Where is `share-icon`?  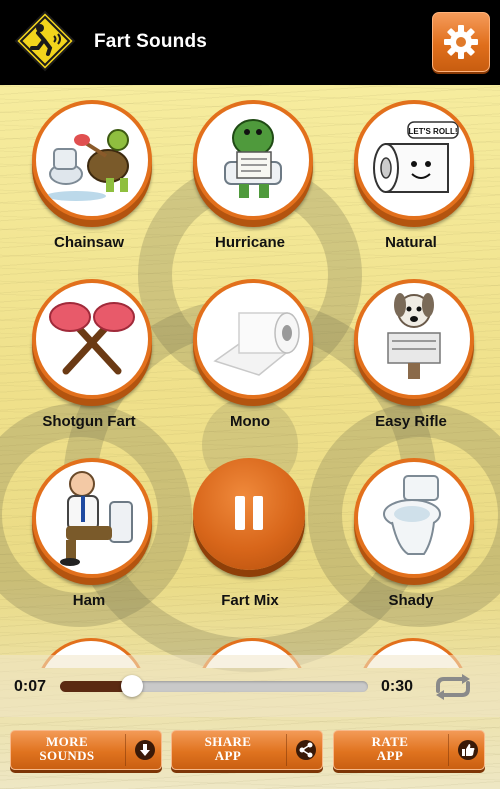 share-icon is located at coordinates (306, 750).